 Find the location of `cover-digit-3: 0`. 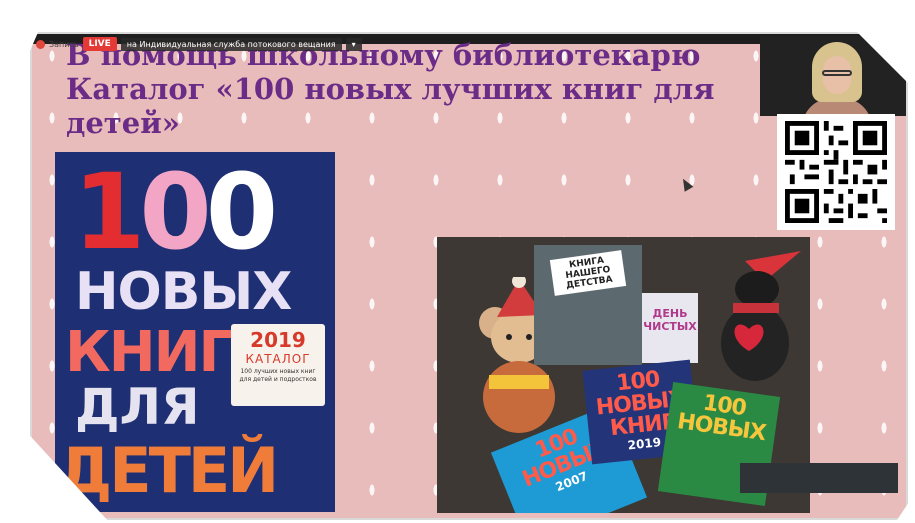

cover-digit-3: 0 is located at coordinates (241, 212).